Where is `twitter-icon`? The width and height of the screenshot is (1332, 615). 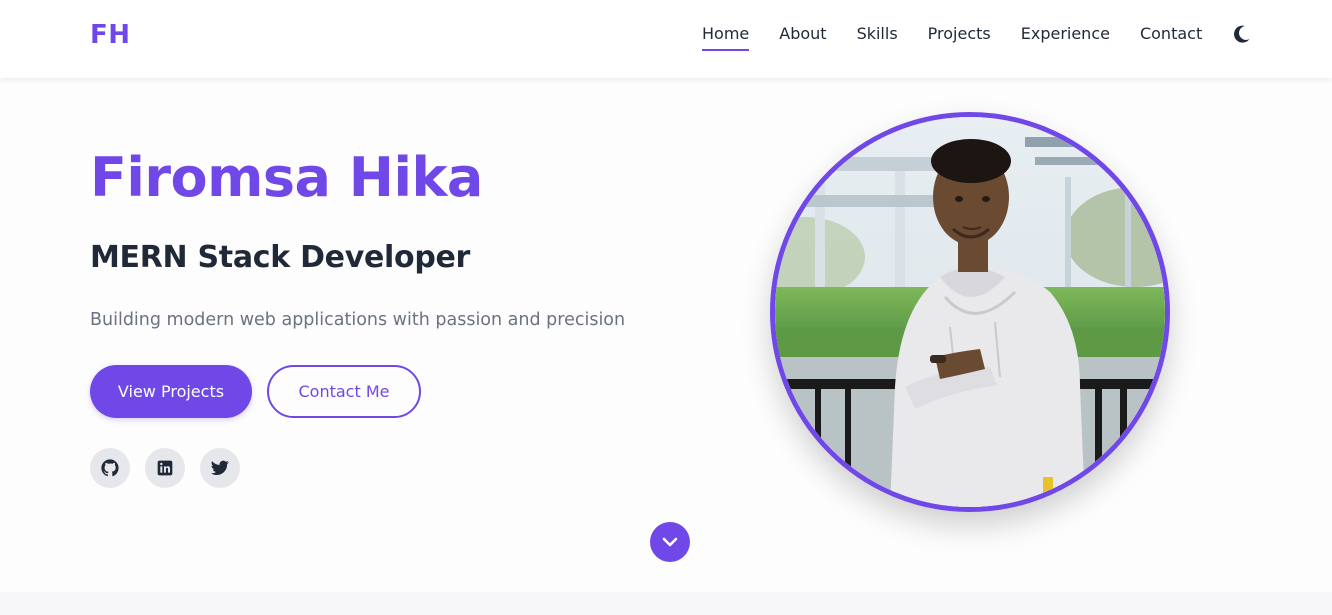 twitter-icon is located at coordinates (220, 468).